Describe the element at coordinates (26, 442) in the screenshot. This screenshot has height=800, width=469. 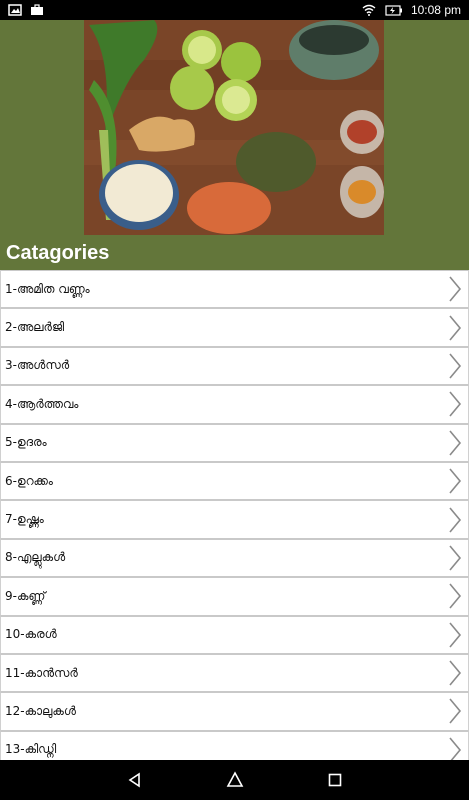
I see `category-label: 5-ഉദരം` at that location.